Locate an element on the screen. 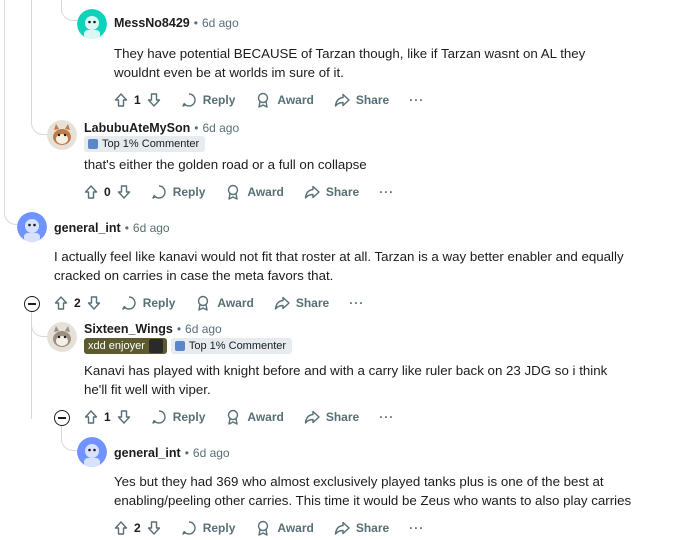  flair-row: xdd enjoyer Top 1% Commenter is located at coordinates (188, 346).